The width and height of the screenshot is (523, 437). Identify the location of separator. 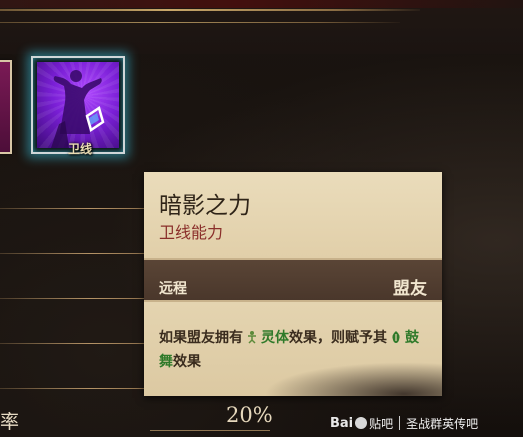
(400, 423).